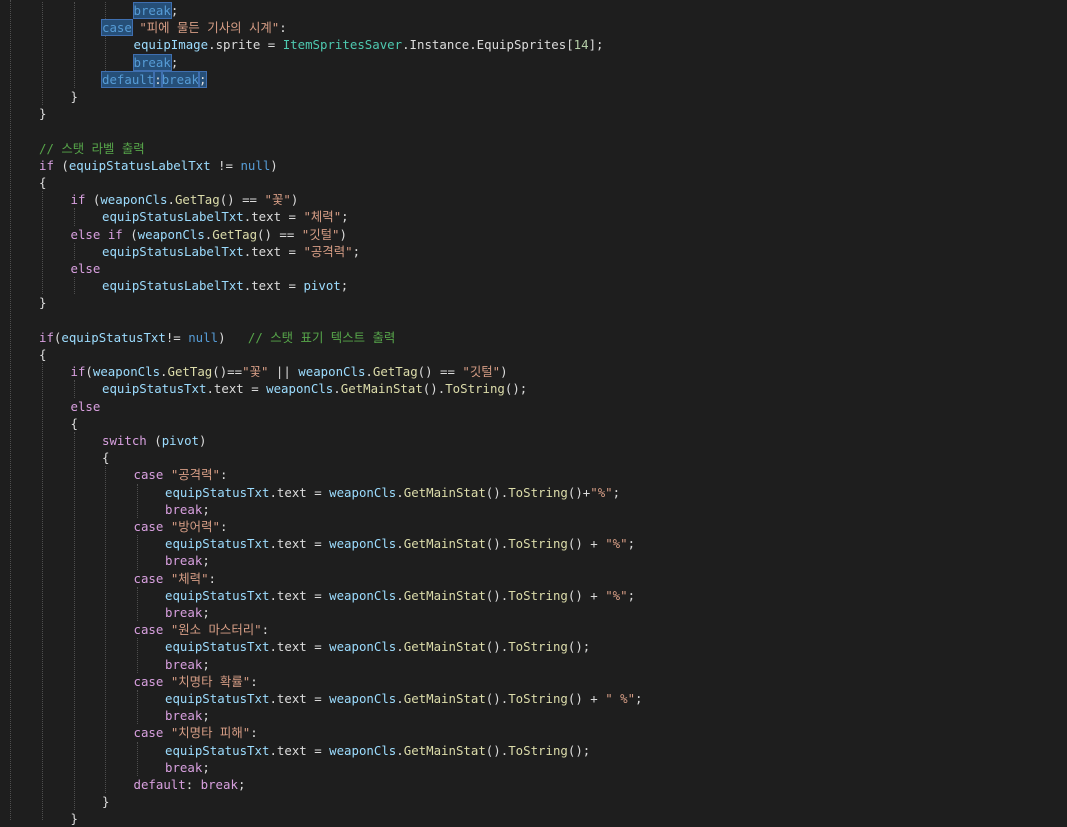 This screenshot has width=1067, height=827. Describe the element at coordinates (616, 595) in the screenshot. I see `code-token: "%"` at that location.